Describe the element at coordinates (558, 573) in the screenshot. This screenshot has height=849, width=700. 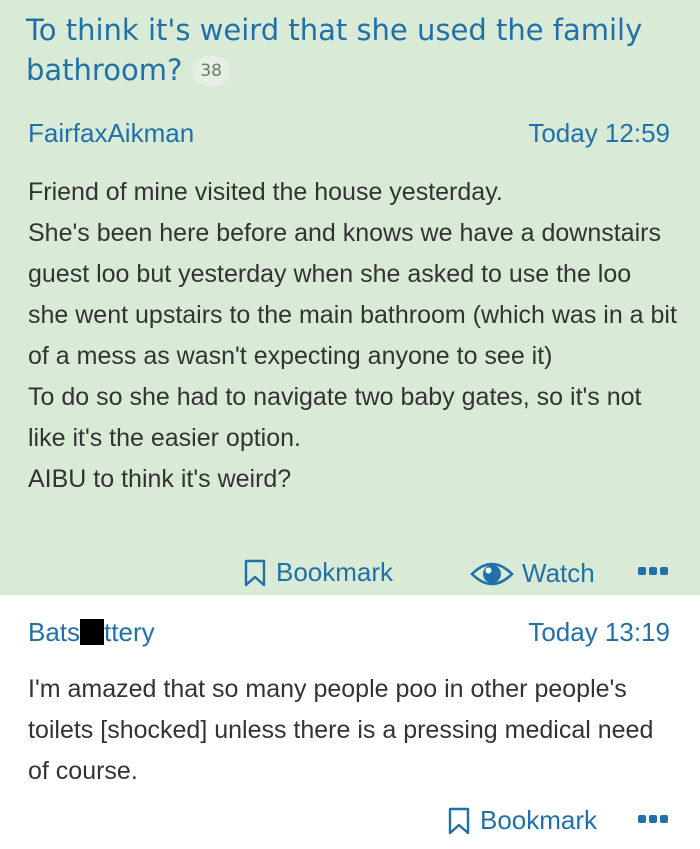
I see `op-watch-label: Watch` at that location.